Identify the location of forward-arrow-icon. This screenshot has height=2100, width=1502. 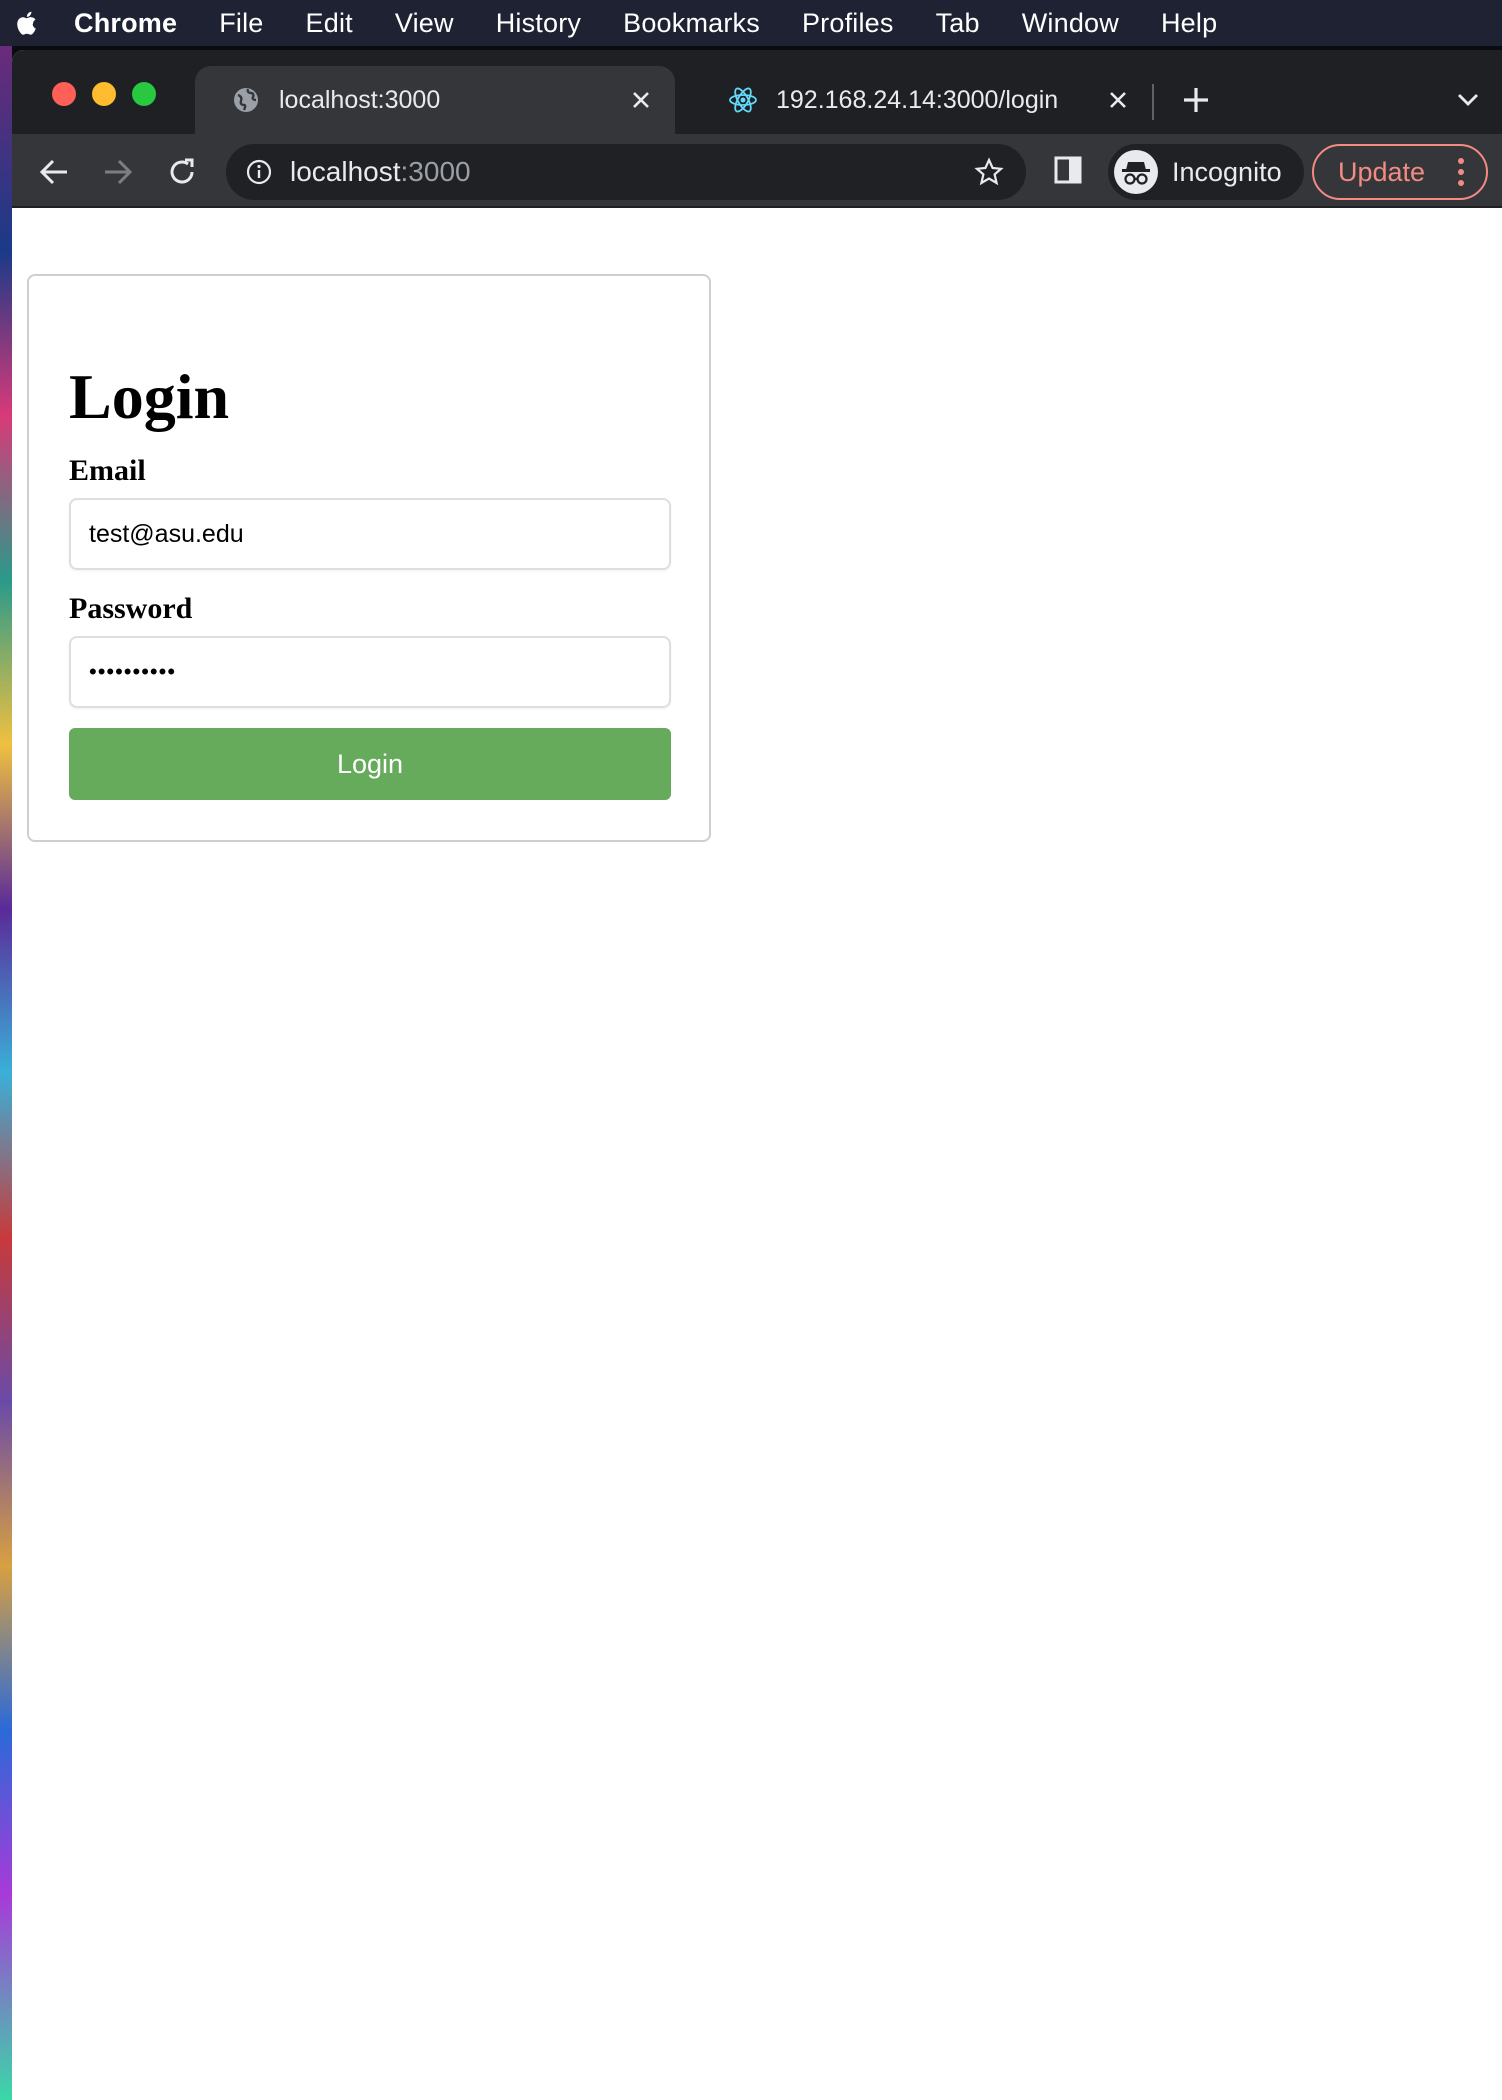
(118, 172).